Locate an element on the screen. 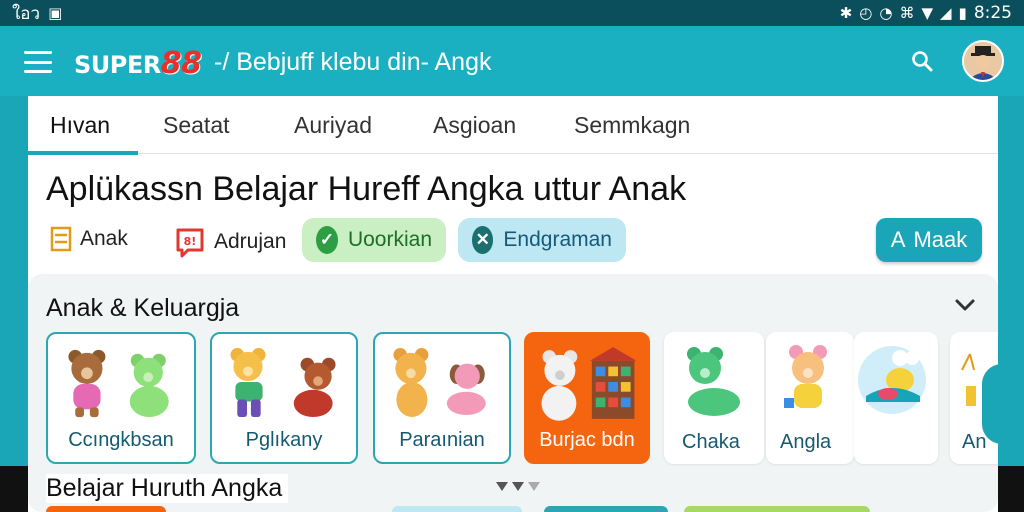 The height and width of the screenshot is (512, 1024). logo-number: 88 is located at coordinates (181, 63).